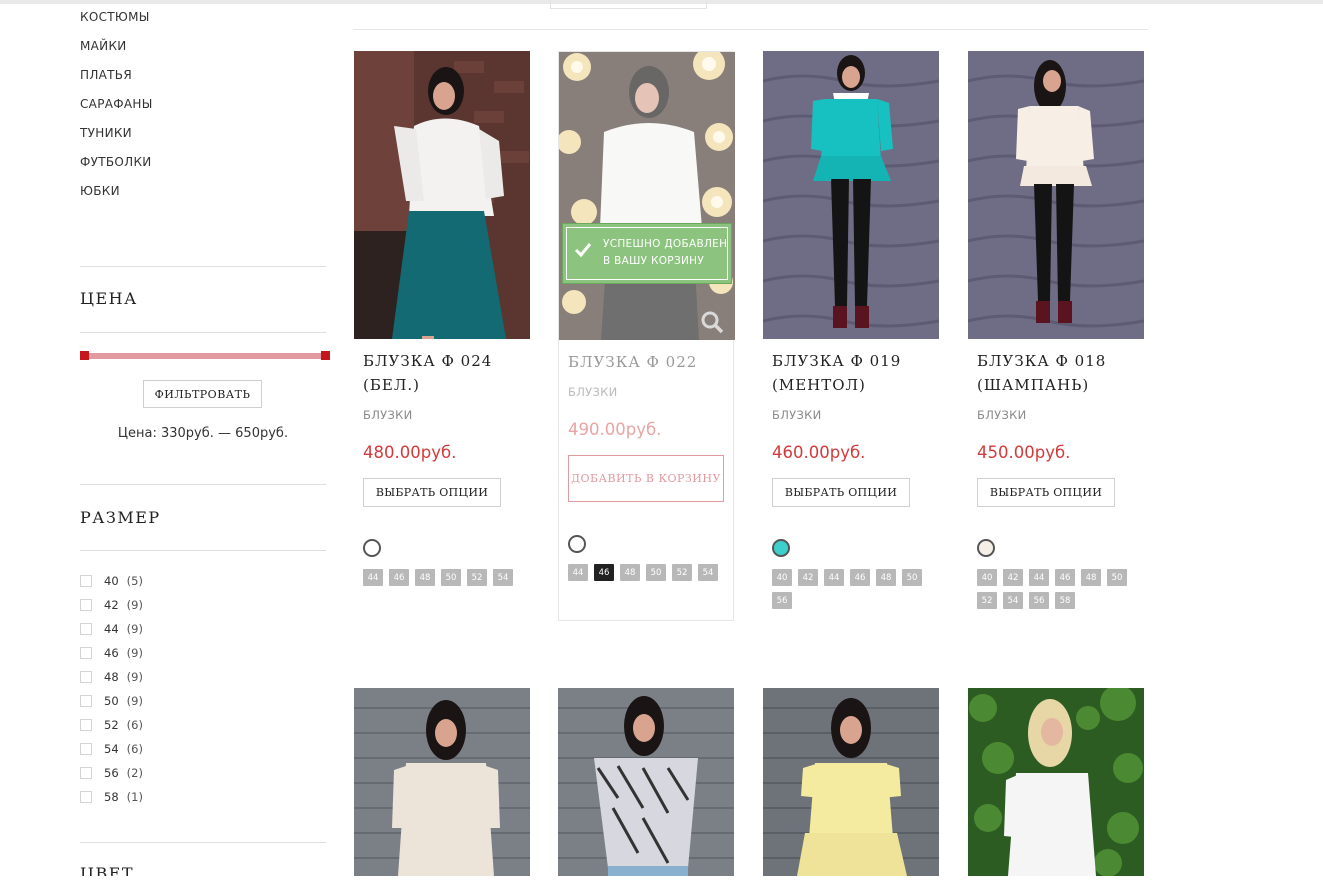  What do you see at coordinates (111, 797) in the screenshot?
I see `size-filter-option: 58 (1)` at bounding box center [111, 797].